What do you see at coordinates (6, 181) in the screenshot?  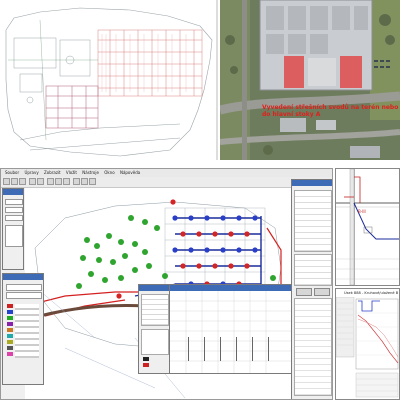 I see `new-file-icon` at bounding box center [6, 181].